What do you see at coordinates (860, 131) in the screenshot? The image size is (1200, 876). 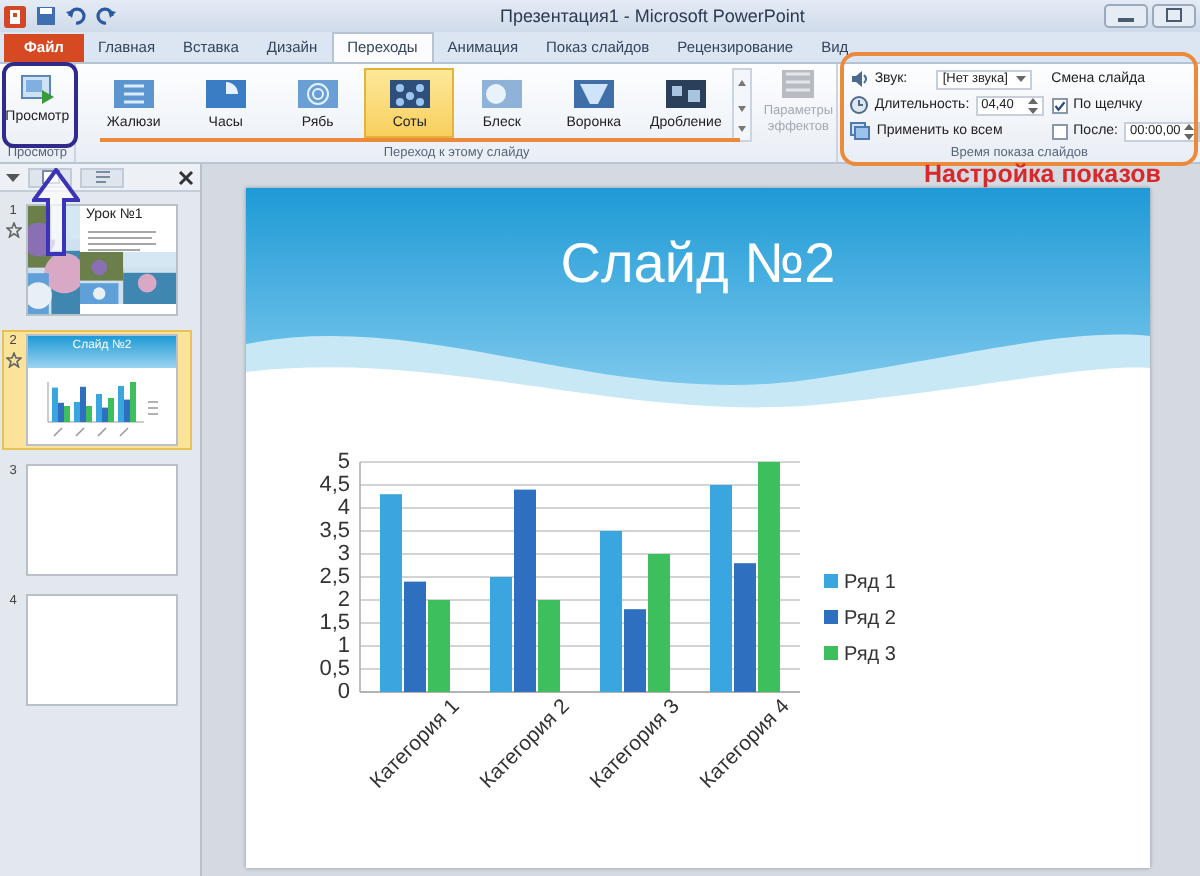 I see `slides-icon` at bounding box center [860, 131].